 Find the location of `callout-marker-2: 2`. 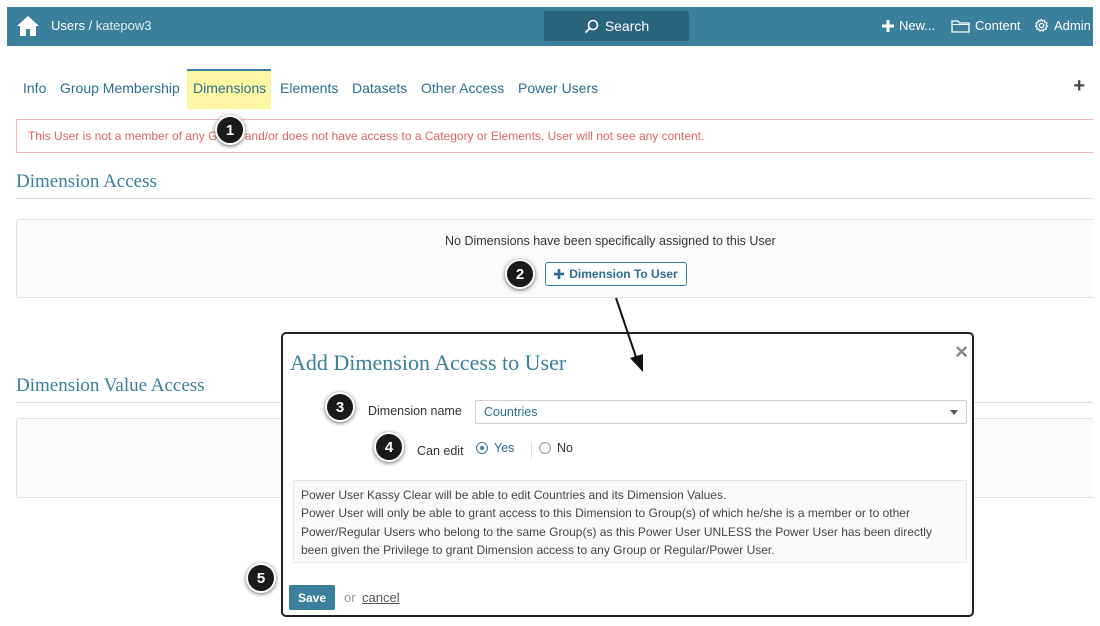

callout-marker-2: 2 is located at coordinates (520, 274).